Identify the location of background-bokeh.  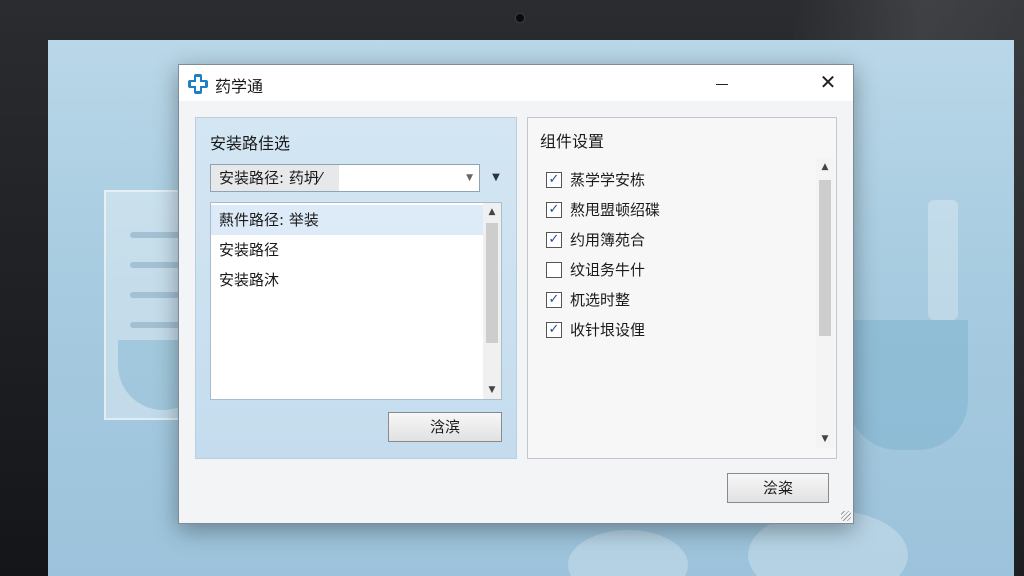
(628, 553).